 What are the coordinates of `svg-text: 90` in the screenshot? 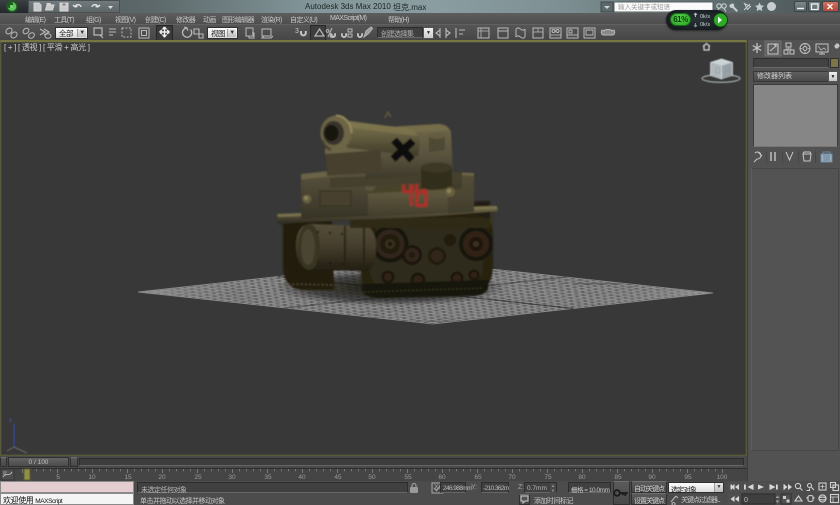 It's located at (652, 477).